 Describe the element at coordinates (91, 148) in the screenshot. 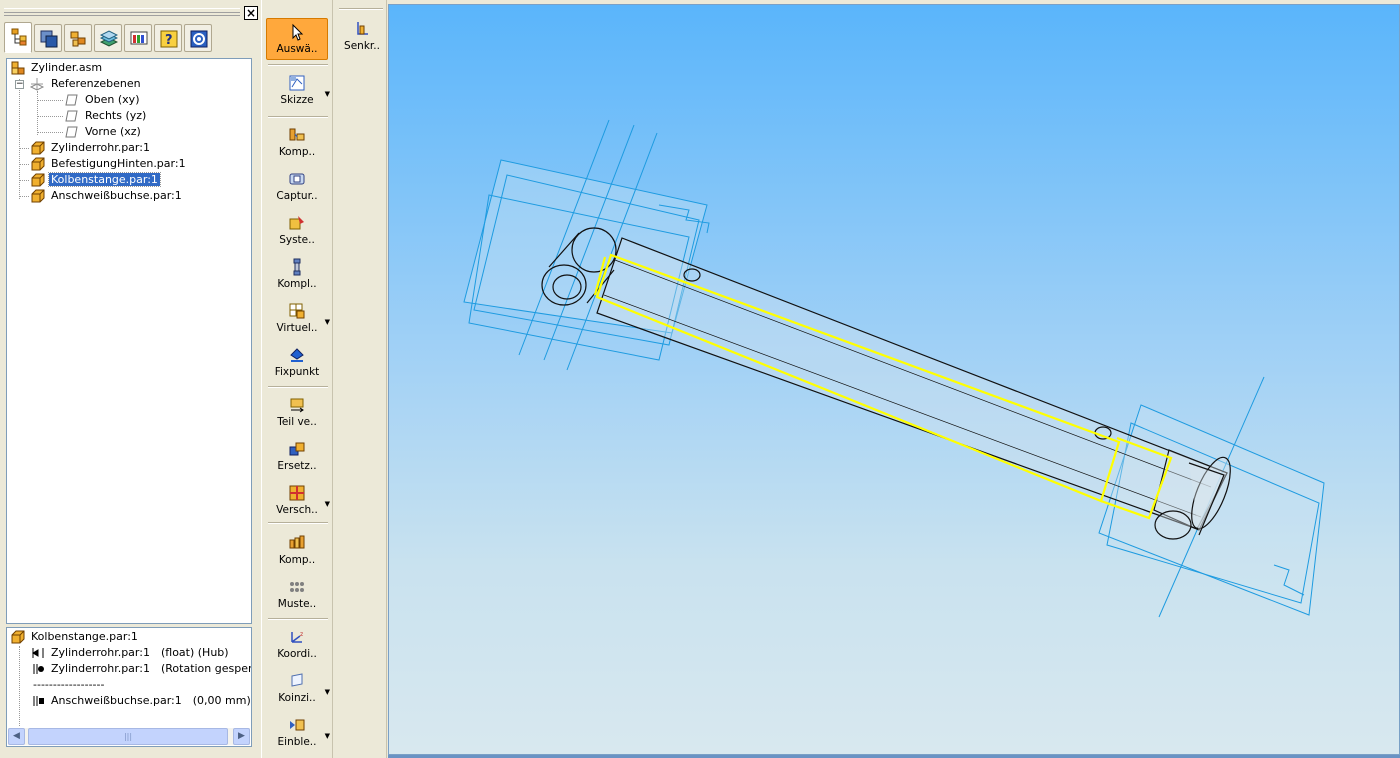

I see `tree-item-part: Zylinderrohr.par:1` at that location.